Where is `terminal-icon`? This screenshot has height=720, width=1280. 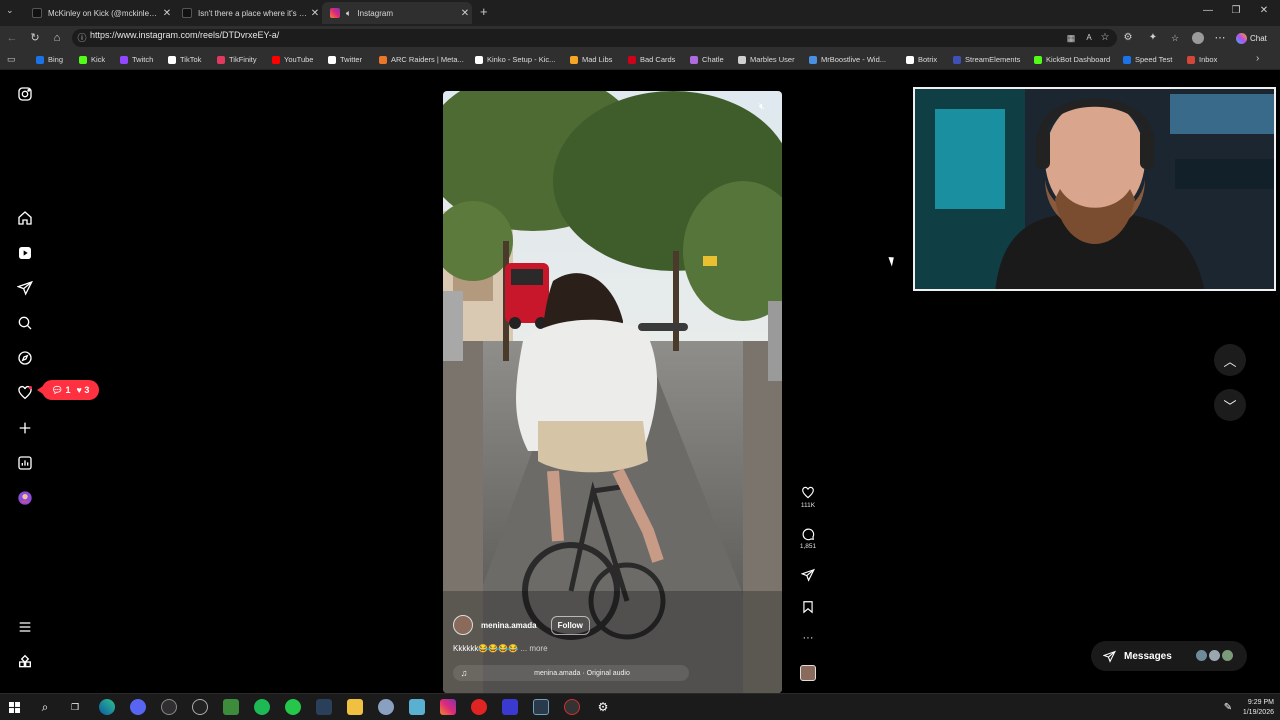
terminal-icon is located at coordinates (541, 707).